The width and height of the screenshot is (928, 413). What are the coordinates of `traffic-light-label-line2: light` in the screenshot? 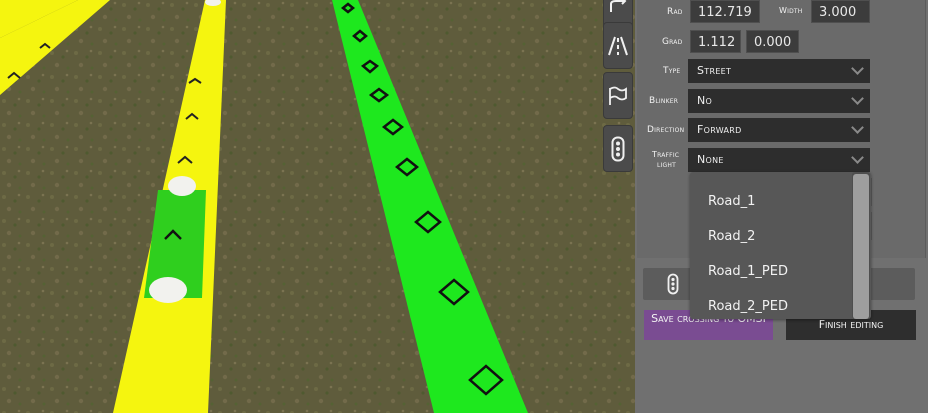 It's located at (666, 164).